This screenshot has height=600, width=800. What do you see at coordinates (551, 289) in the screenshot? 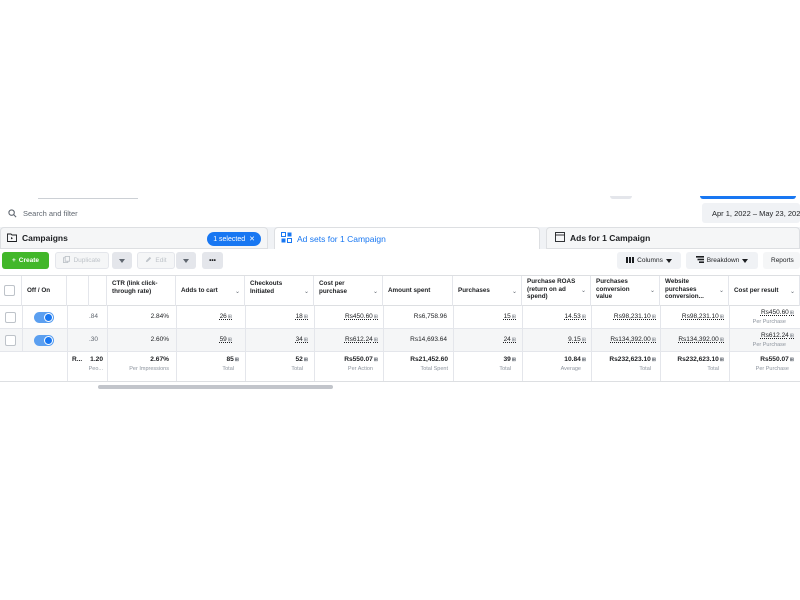
I see `header-purchase-roas-label: Purchase ROAS (return on ad spend)` at bounding box center [551, 289].